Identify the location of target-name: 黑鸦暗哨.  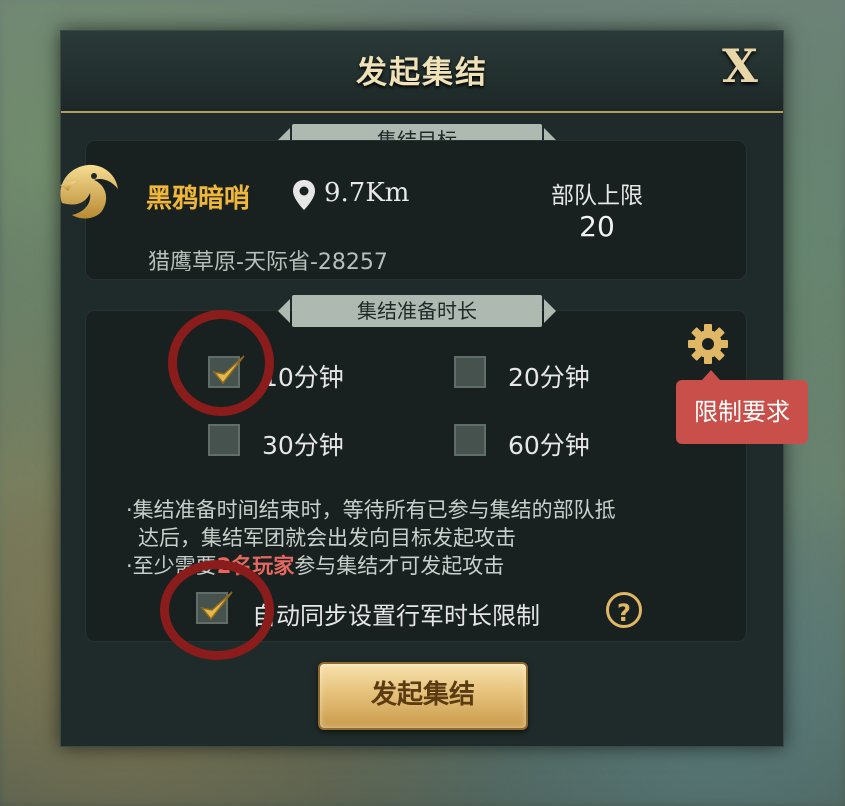
(198, 199).